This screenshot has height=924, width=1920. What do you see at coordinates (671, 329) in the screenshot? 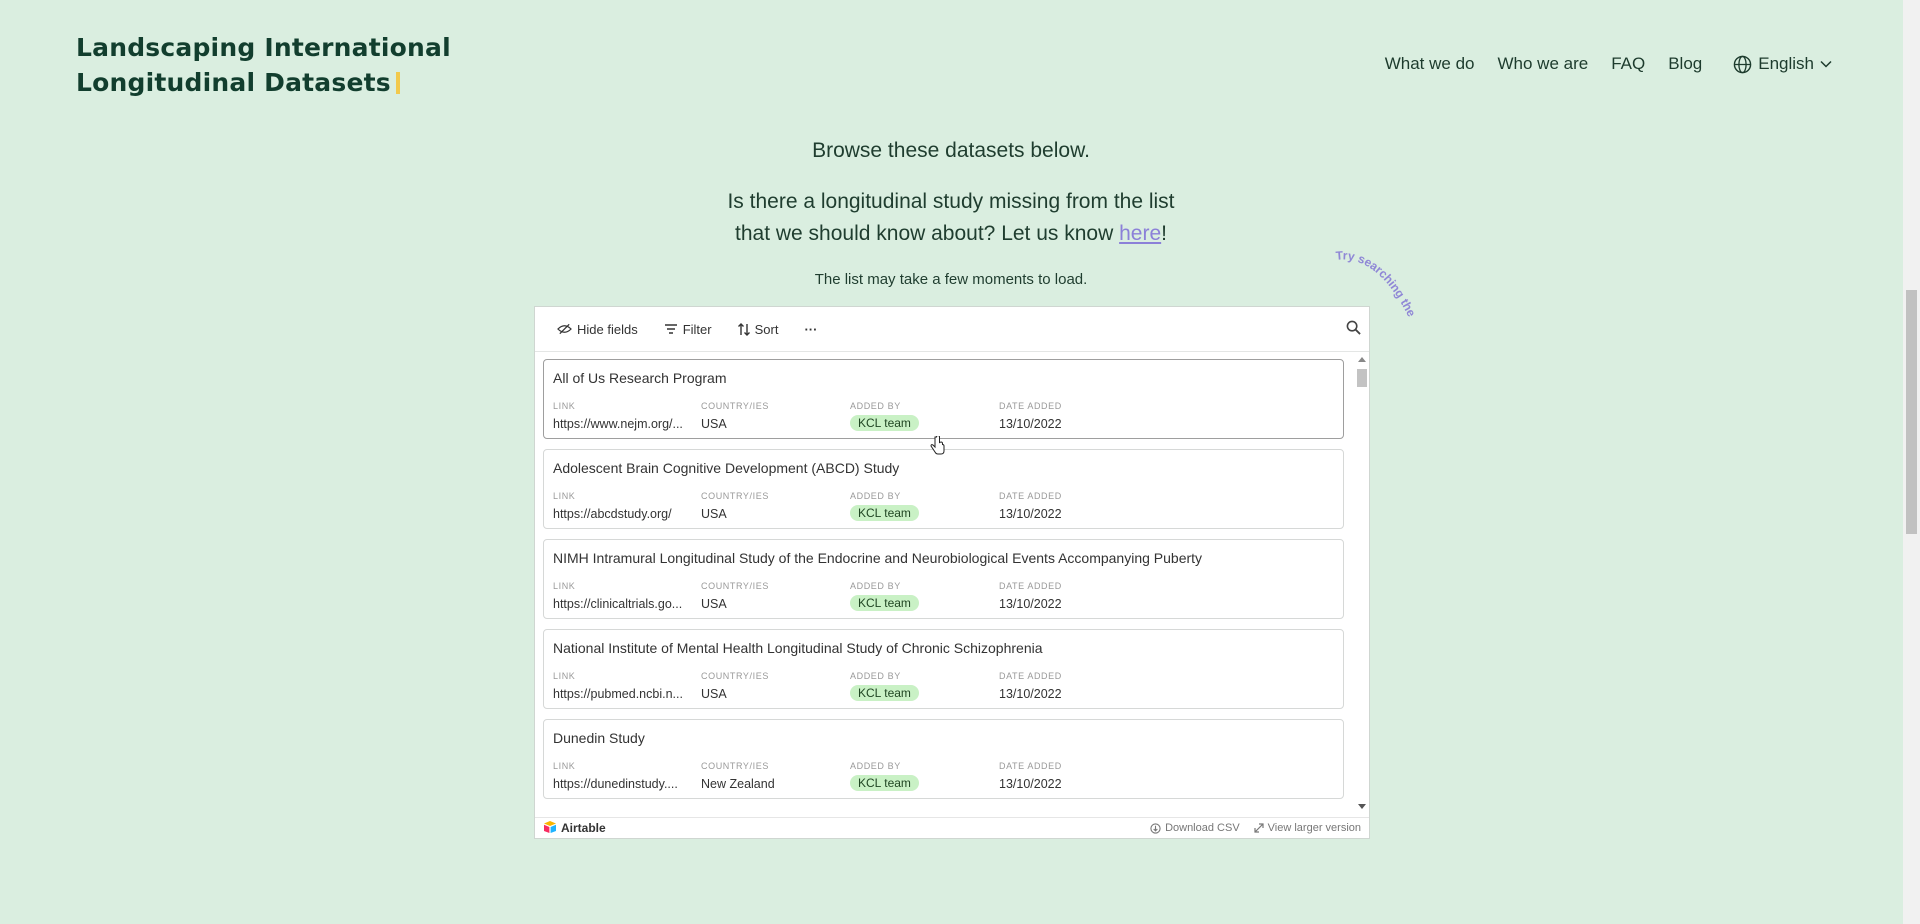
I see `filter-icon` at bounding box center [671, 329].